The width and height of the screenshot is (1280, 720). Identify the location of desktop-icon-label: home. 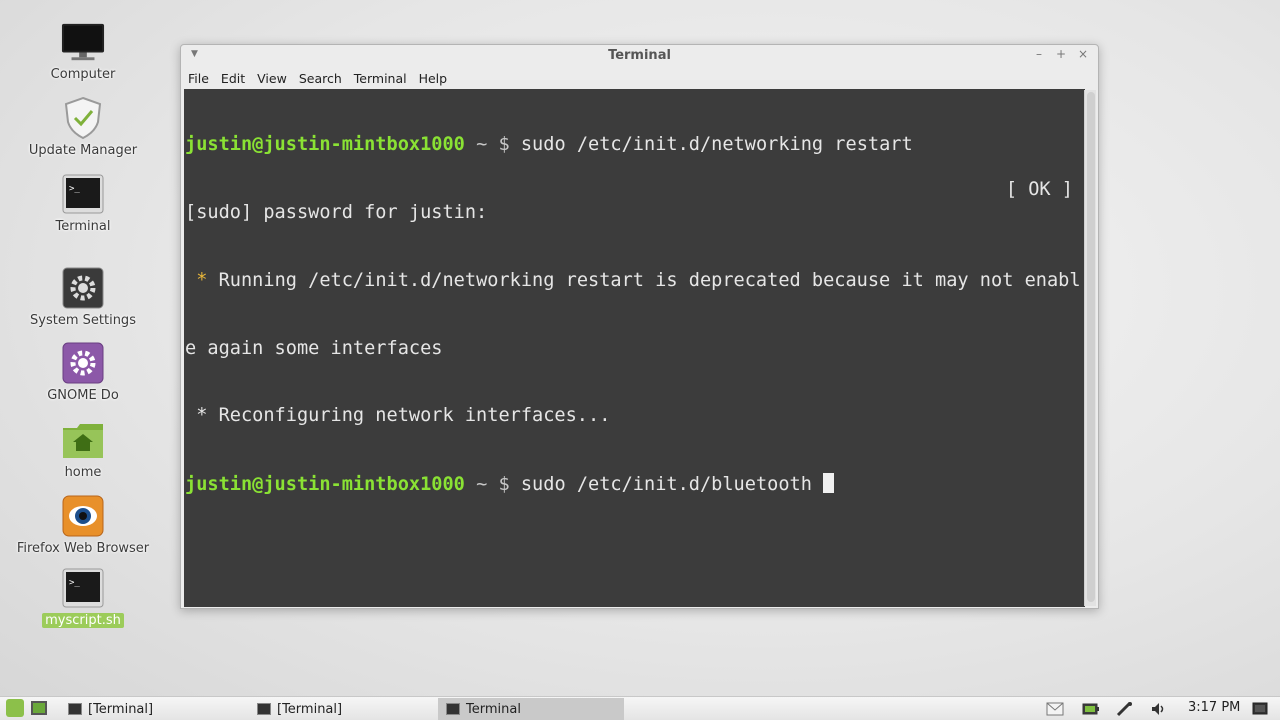
(83, 472).